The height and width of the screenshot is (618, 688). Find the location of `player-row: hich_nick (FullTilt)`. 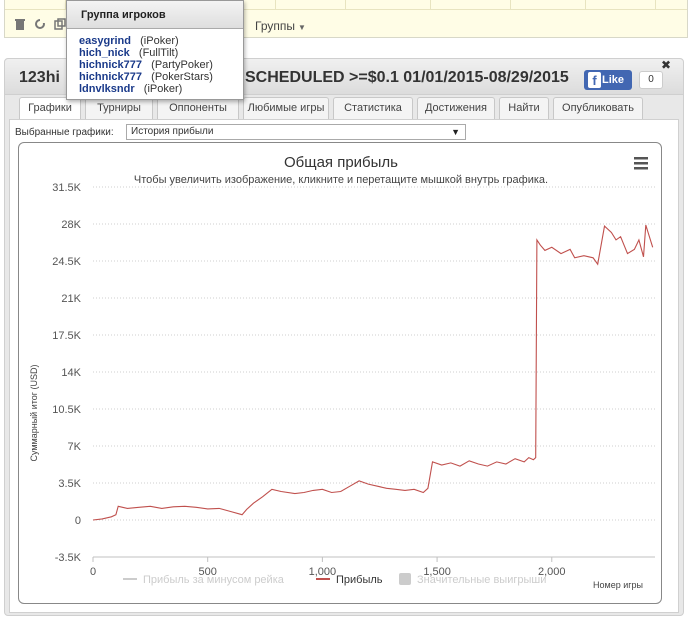

player-row: hich_nick (FullTilt) is located at coordinates (128, 53).